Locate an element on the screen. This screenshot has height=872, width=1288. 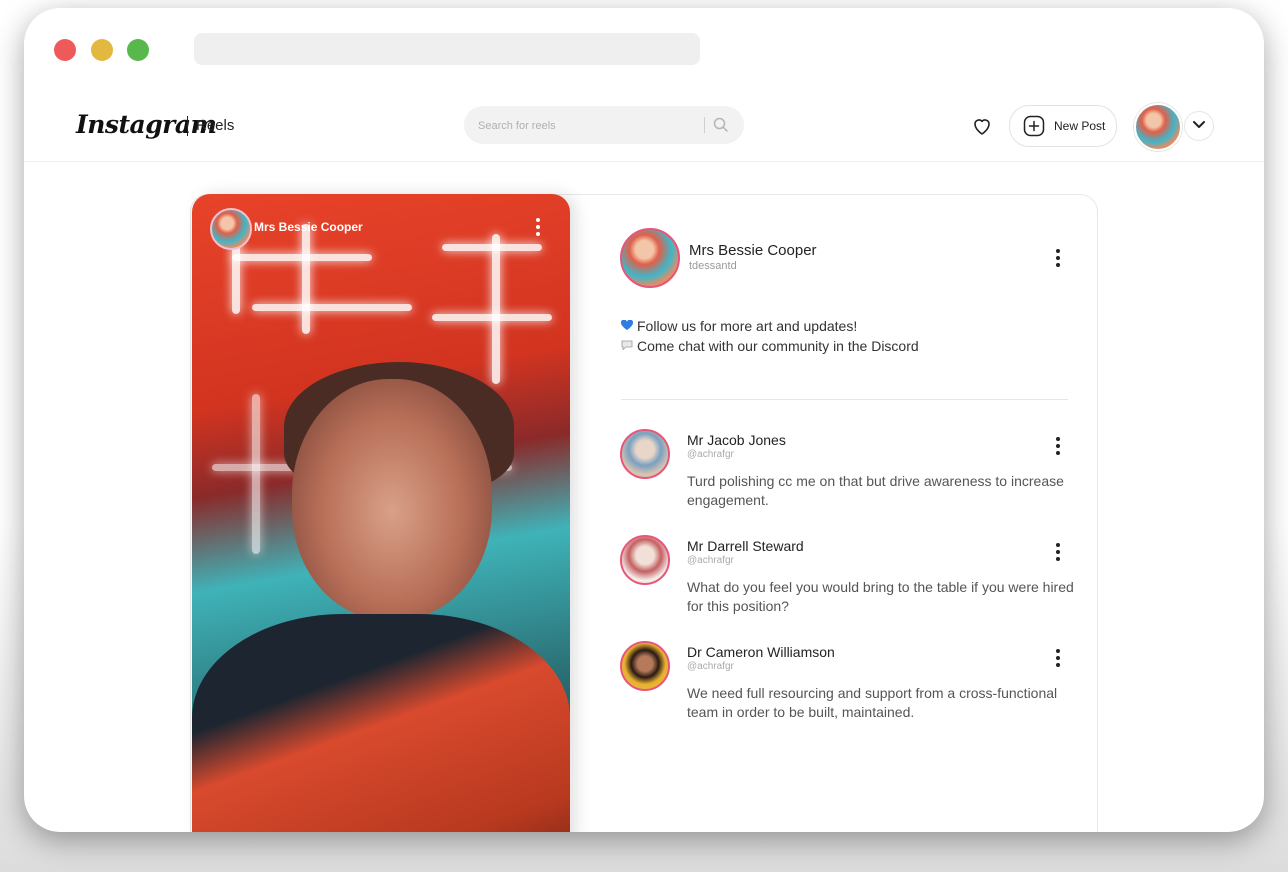
post-author-name: Mrs Bessie Cooper is located at coordinates (753, 250).